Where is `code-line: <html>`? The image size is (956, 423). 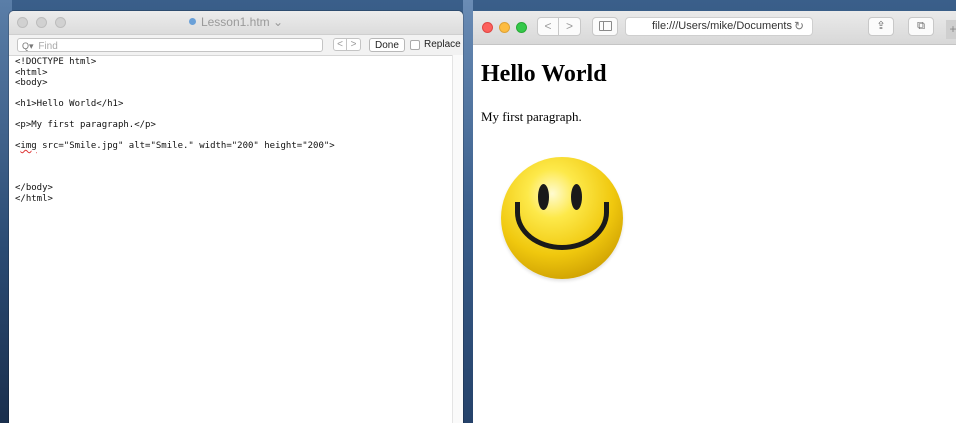 code-line: <html> is located at coordinates (31, 72).